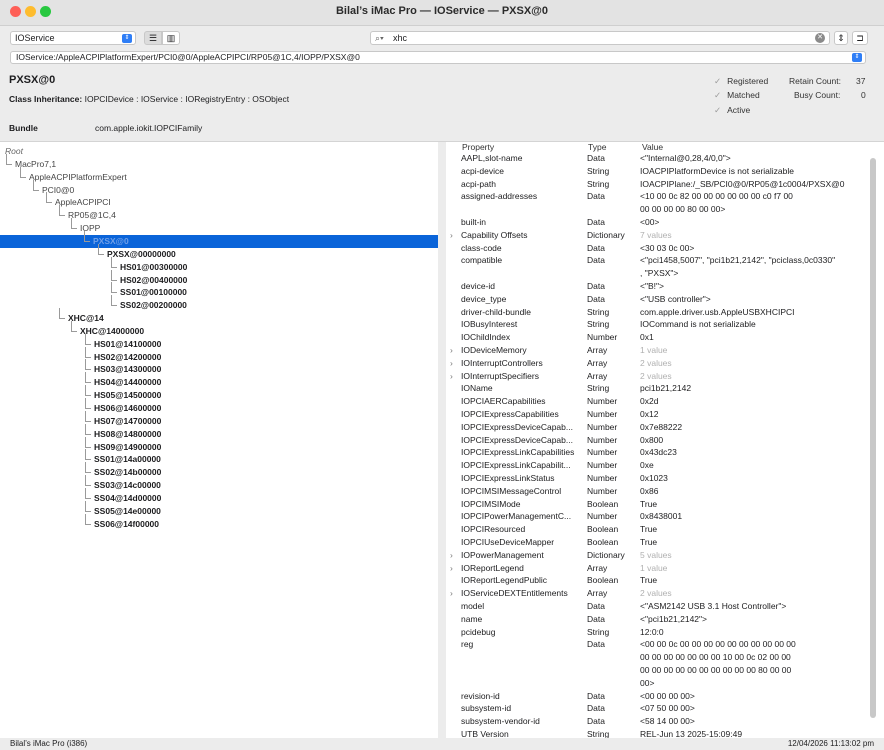  I want to click on property-row: device_type Data <"USB controller">, so click(661, 299).